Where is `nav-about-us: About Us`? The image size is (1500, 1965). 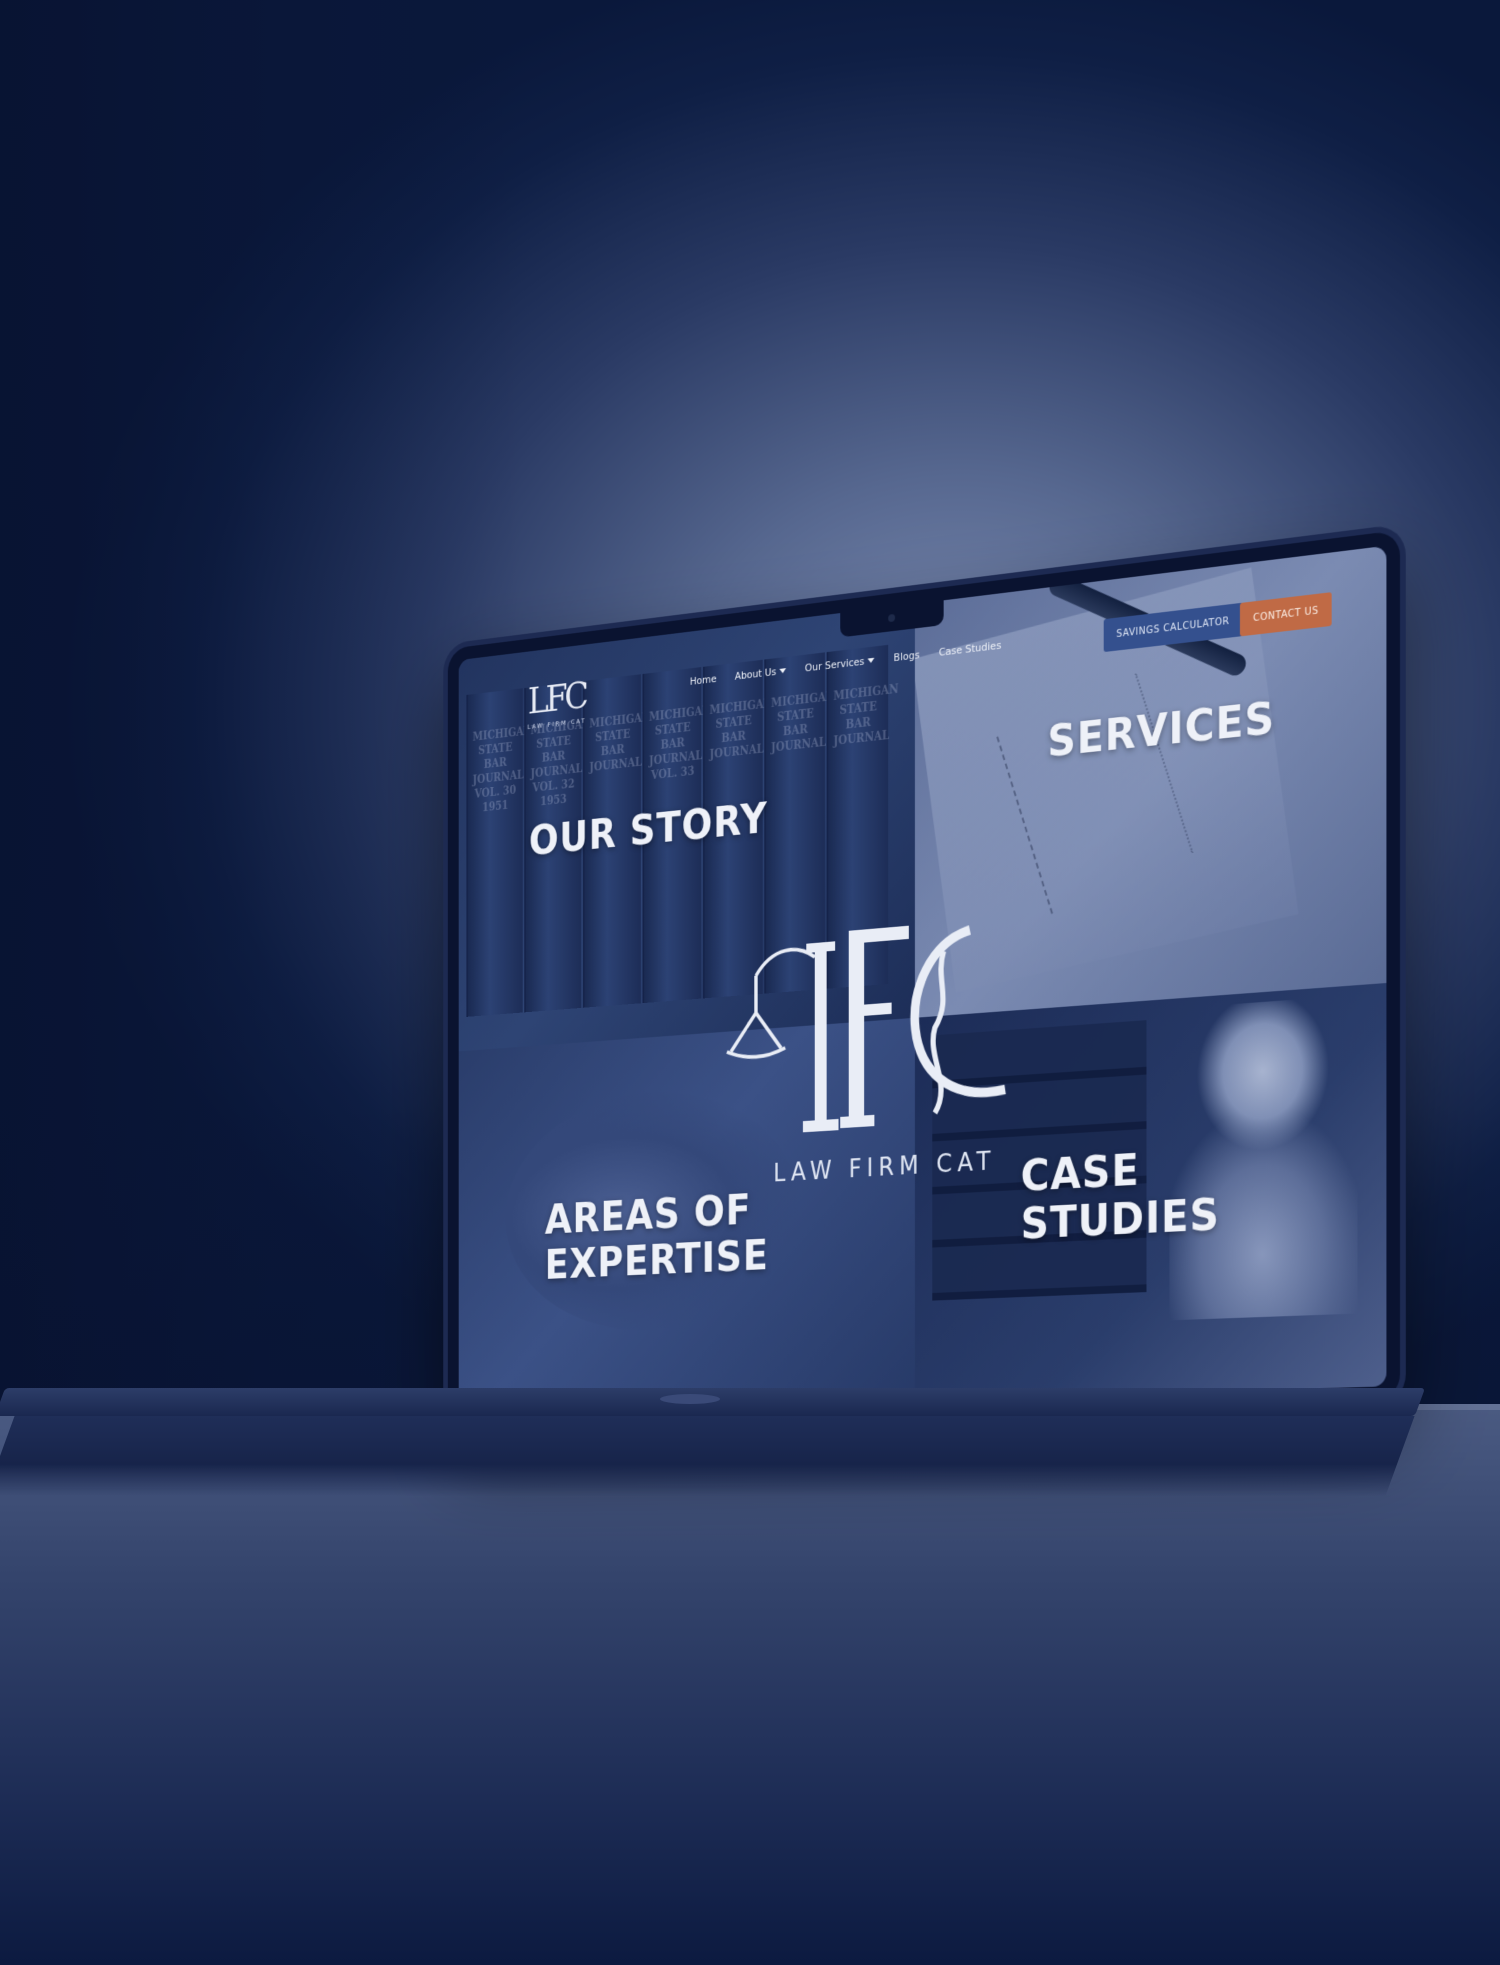 nav-about-us: About Us is located at coordinates (761, 673).